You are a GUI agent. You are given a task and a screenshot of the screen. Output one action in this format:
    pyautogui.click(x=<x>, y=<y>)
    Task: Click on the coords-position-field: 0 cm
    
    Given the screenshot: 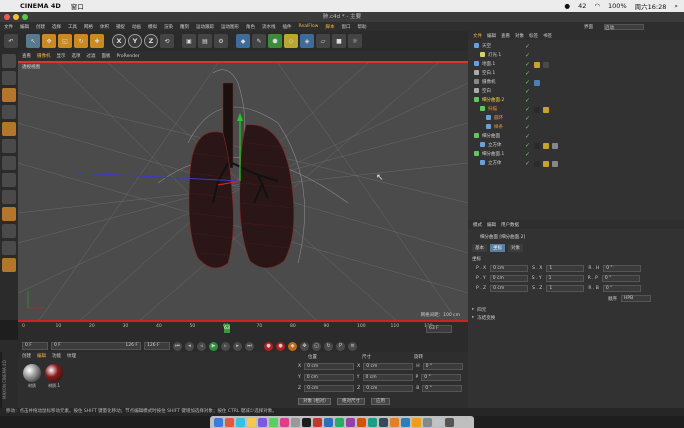 What is the action you would take?
    pyautogui.click(x=329, y=366)
    